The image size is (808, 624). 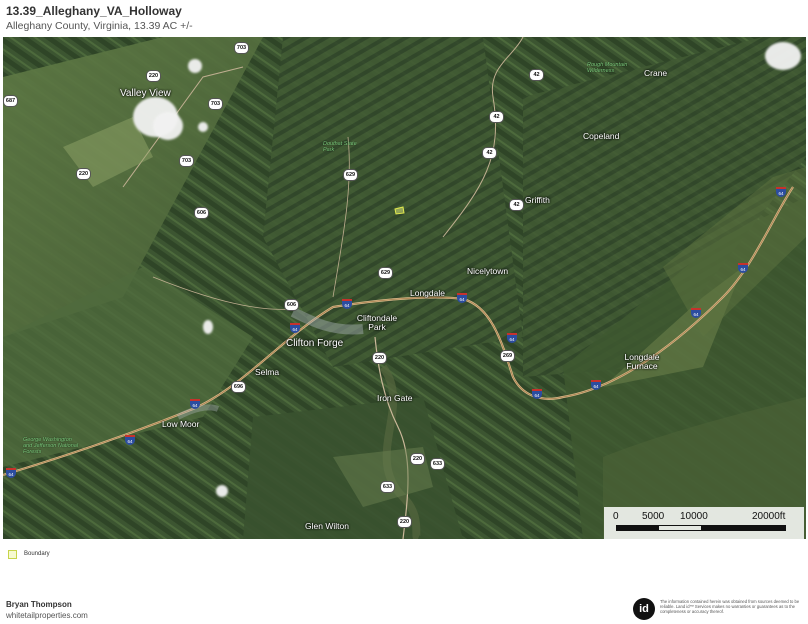 What do you see at coordinates (644, 609) in the screenshot?
I see `landid-logo: id` at bounding box center [644, 609].